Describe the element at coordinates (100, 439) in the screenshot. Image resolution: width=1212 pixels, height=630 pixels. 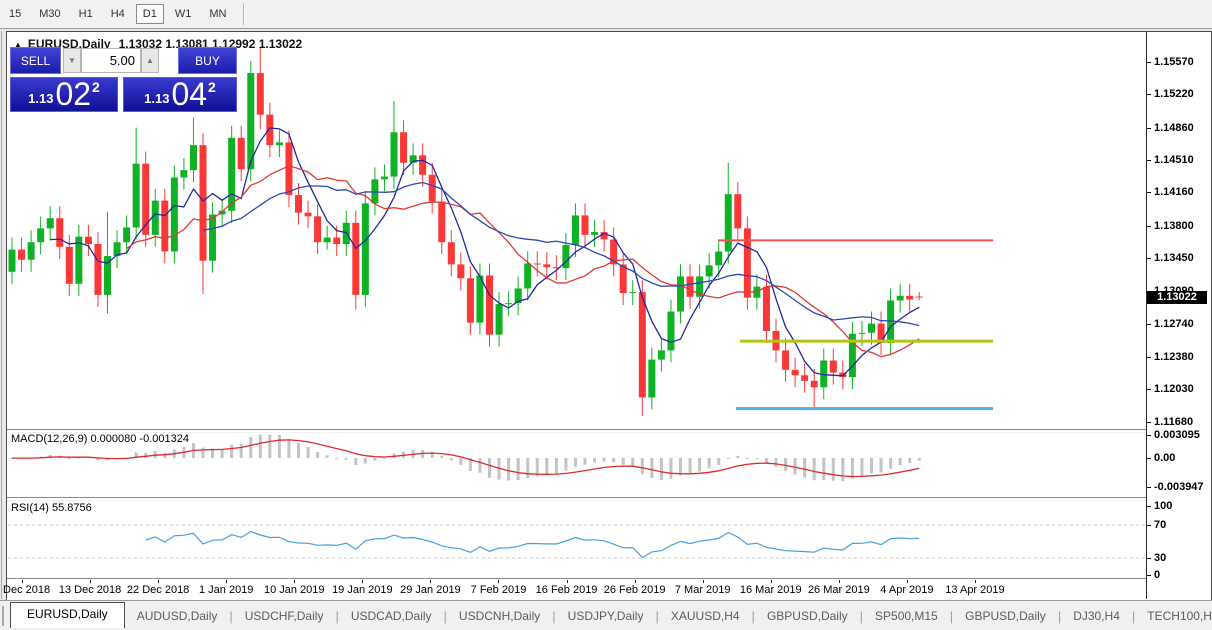
I see `macd-indicator-label: MACD(12,26,9) 0.000080 -0.001324` at that location.